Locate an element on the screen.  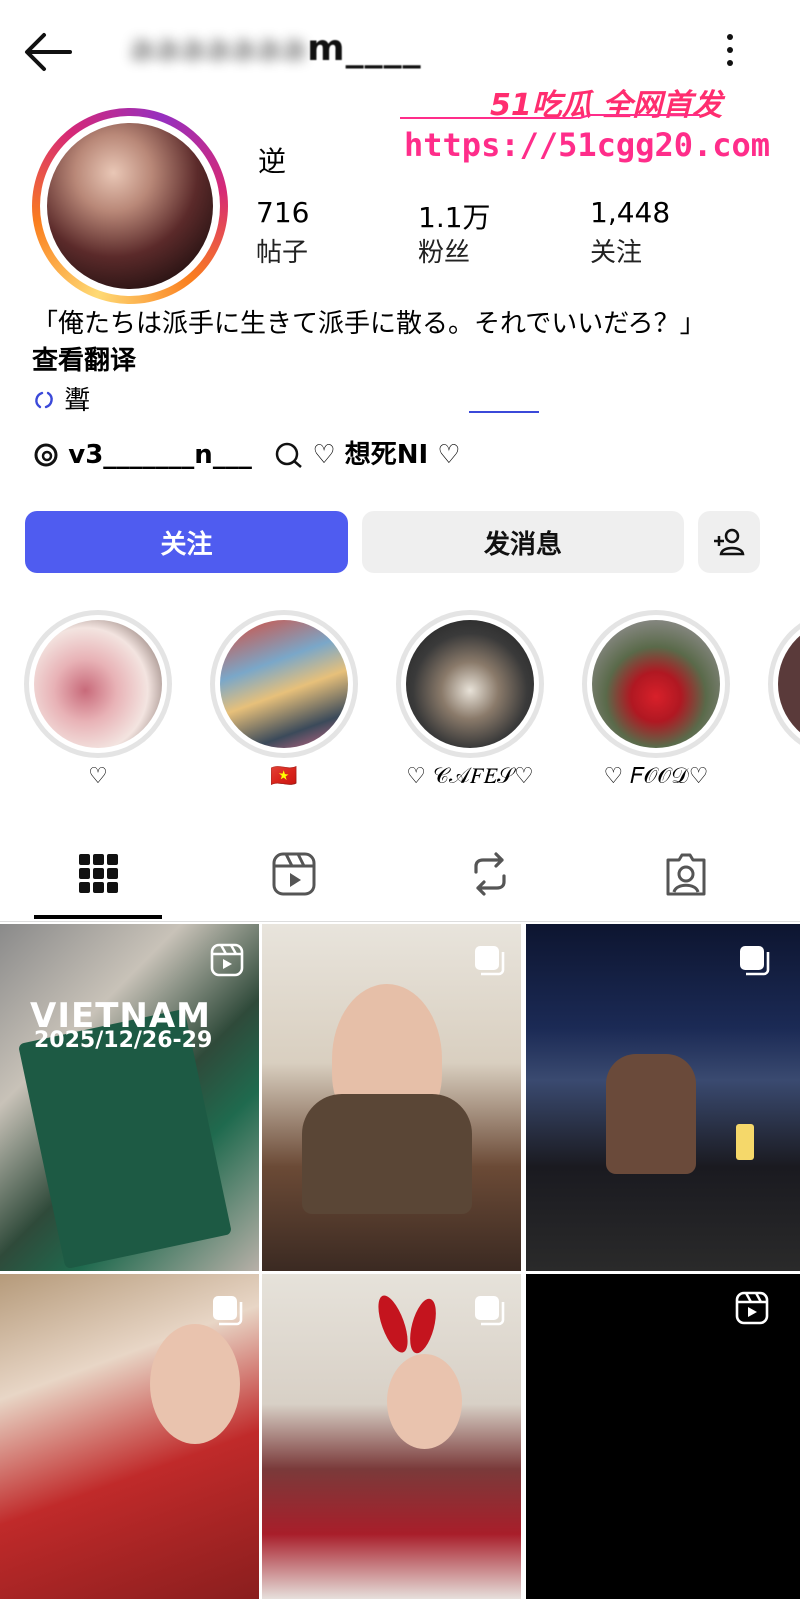
following-count: 1,448 is located at coordinates (630, 212).